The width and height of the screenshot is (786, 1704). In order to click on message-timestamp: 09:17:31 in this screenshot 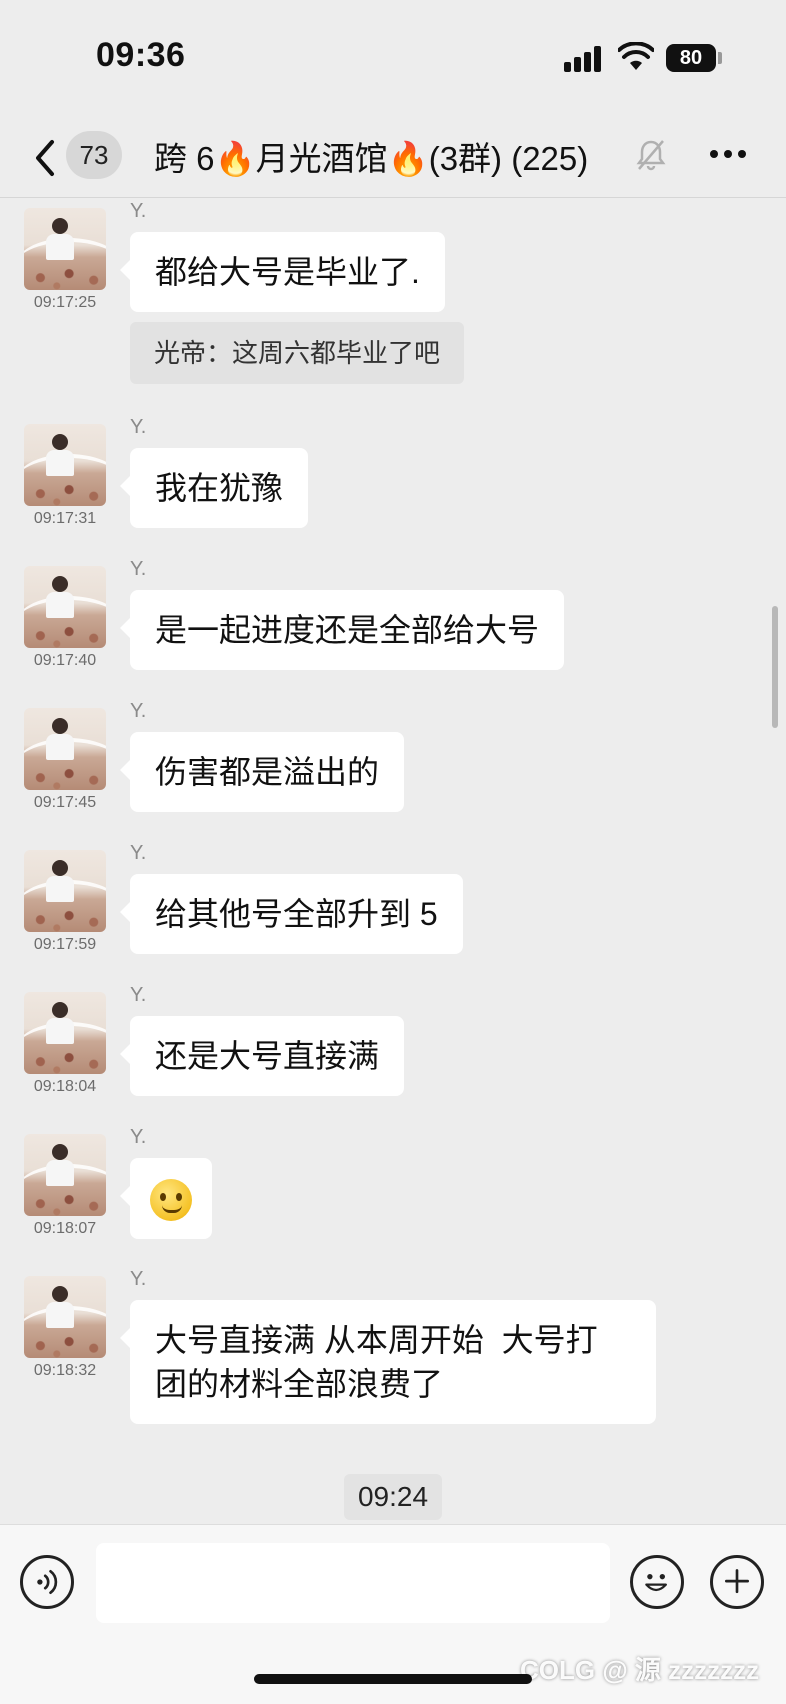, I will do `click(65, 518)`.